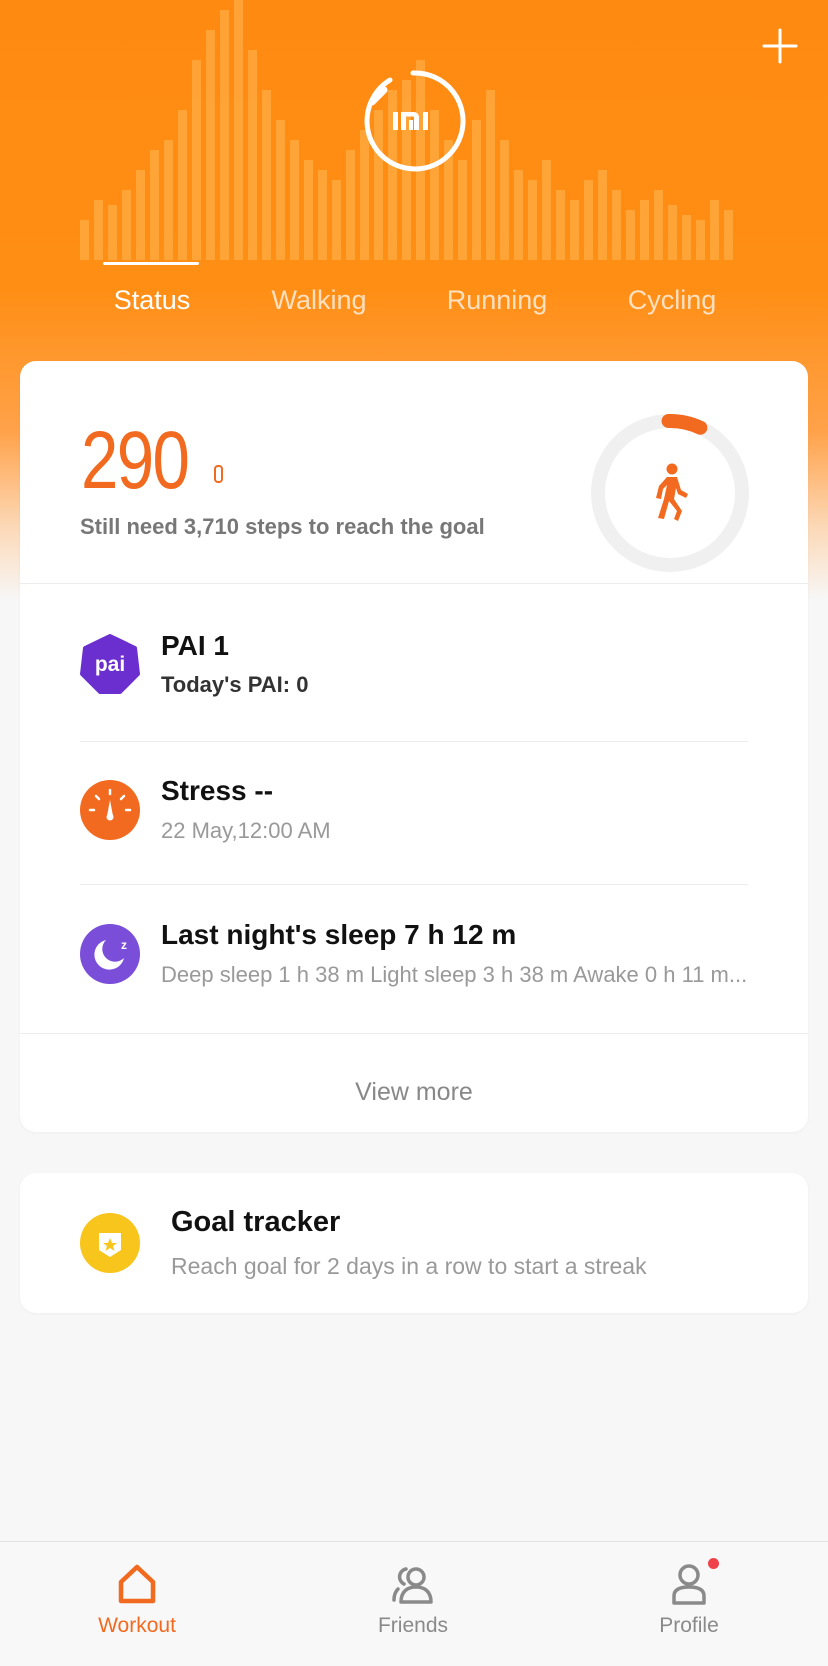 The width and height of the screenshot is (828, 1666). What do you see at coordinates (110, 810) in the screenshot?
I see `gauge-icon` at bounding box center [110, 810].